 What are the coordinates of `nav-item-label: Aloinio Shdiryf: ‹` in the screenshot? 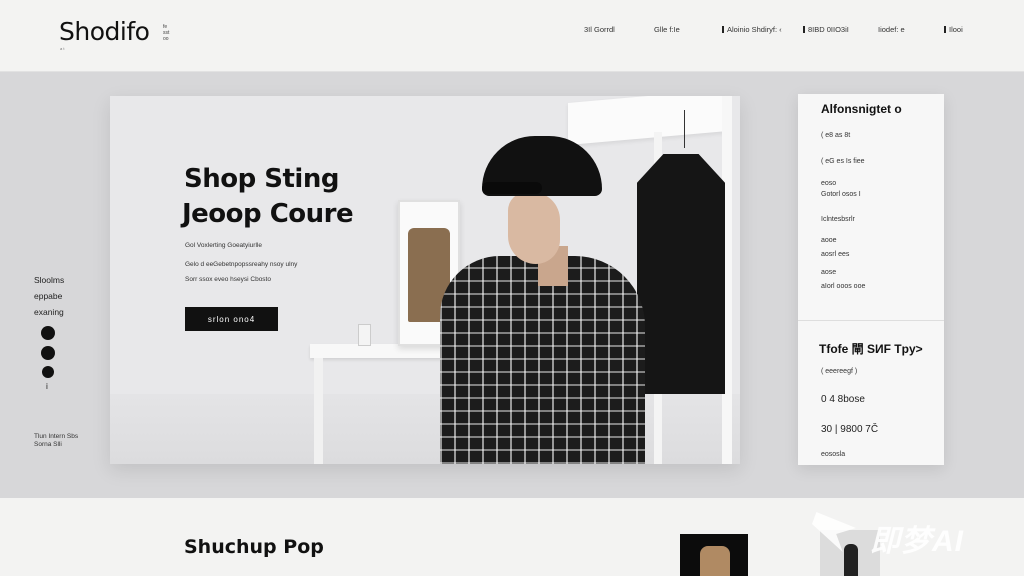 It's located at (754, 29).